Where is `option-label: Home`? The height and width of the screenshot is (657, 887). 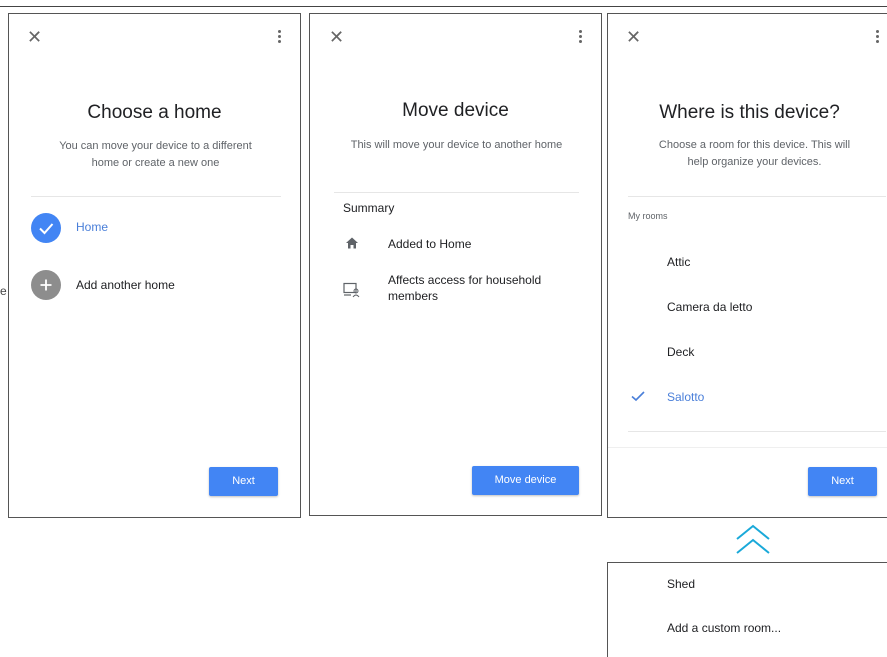
option-label: Home is located at coordinates (92, 227).